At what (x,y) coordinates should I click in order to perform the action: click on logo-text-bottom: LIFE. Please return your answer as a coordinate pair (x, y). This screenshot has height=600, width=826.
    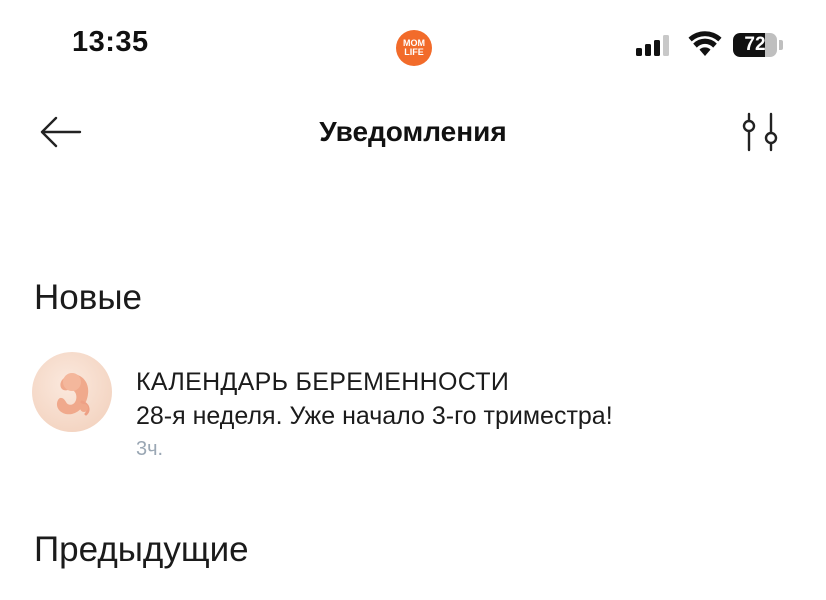
    Looking at the image, I should click on (414, 52).